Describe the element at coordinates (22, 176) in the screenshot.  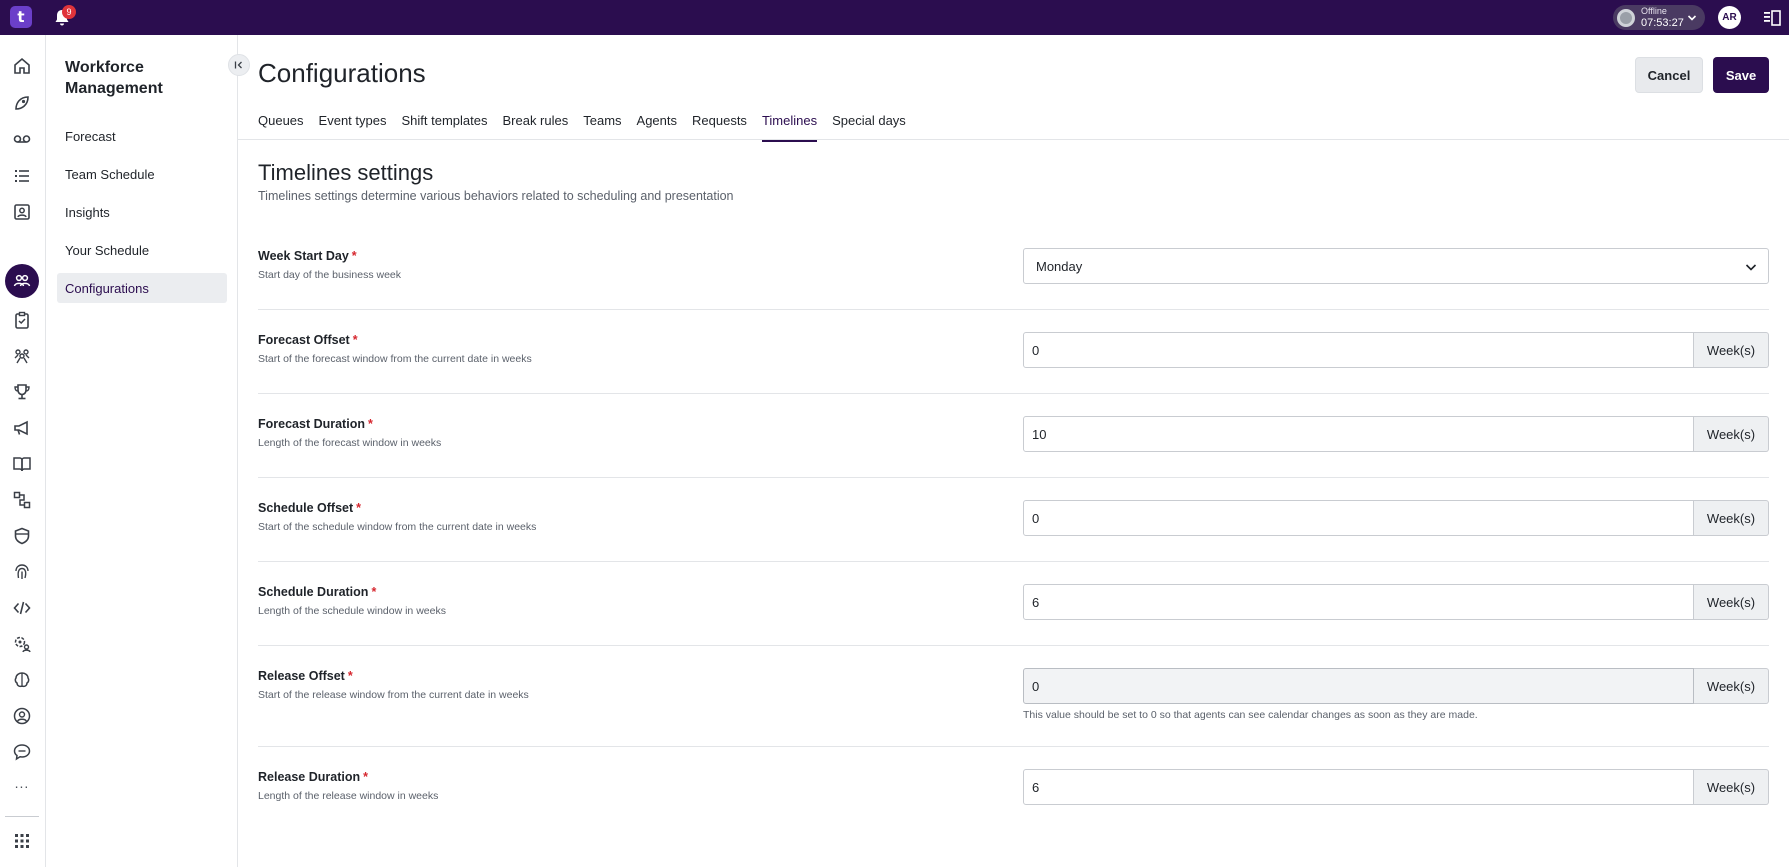
I see `list-icon` at that location.